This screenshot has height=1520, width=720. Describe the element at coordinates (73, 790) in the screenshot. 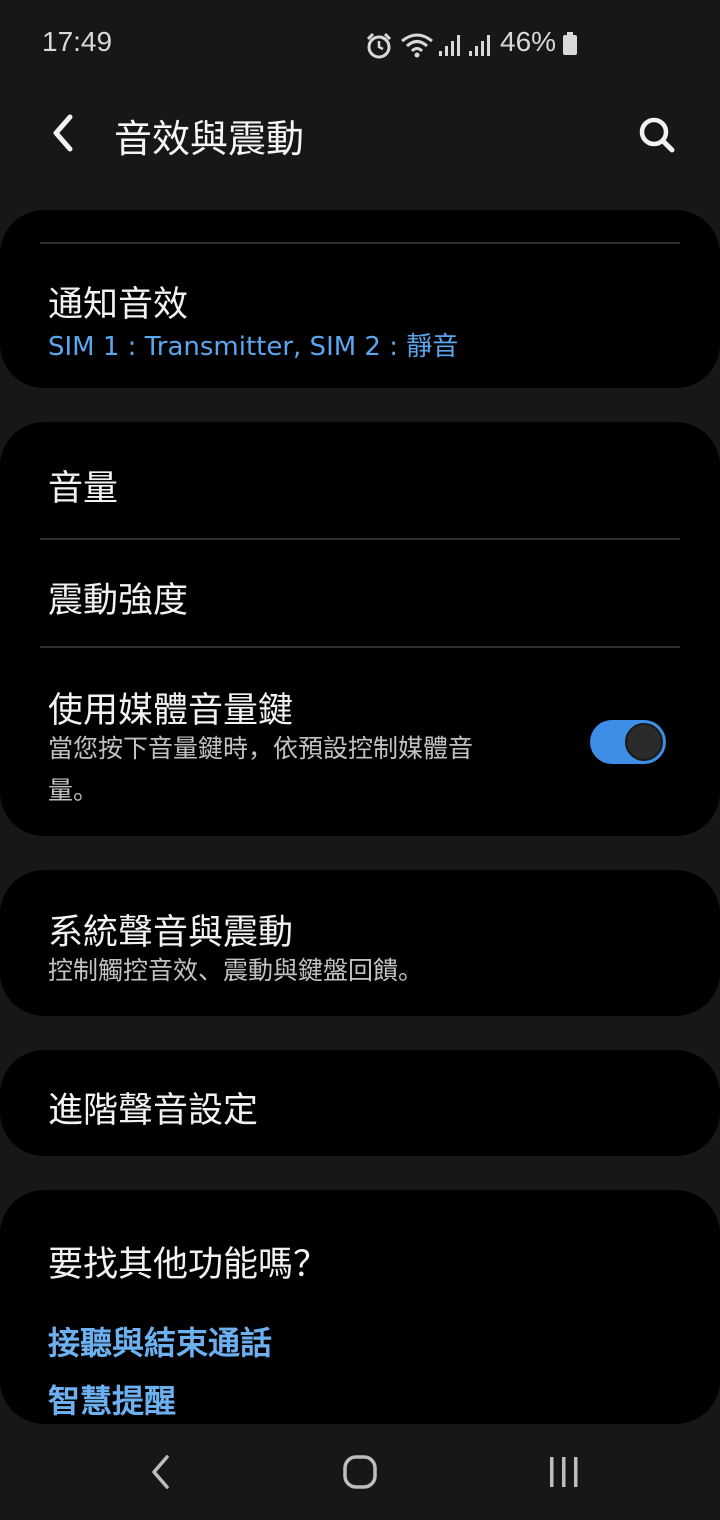

I see `media-volume-keys-desc-line2: 量。` at that location.